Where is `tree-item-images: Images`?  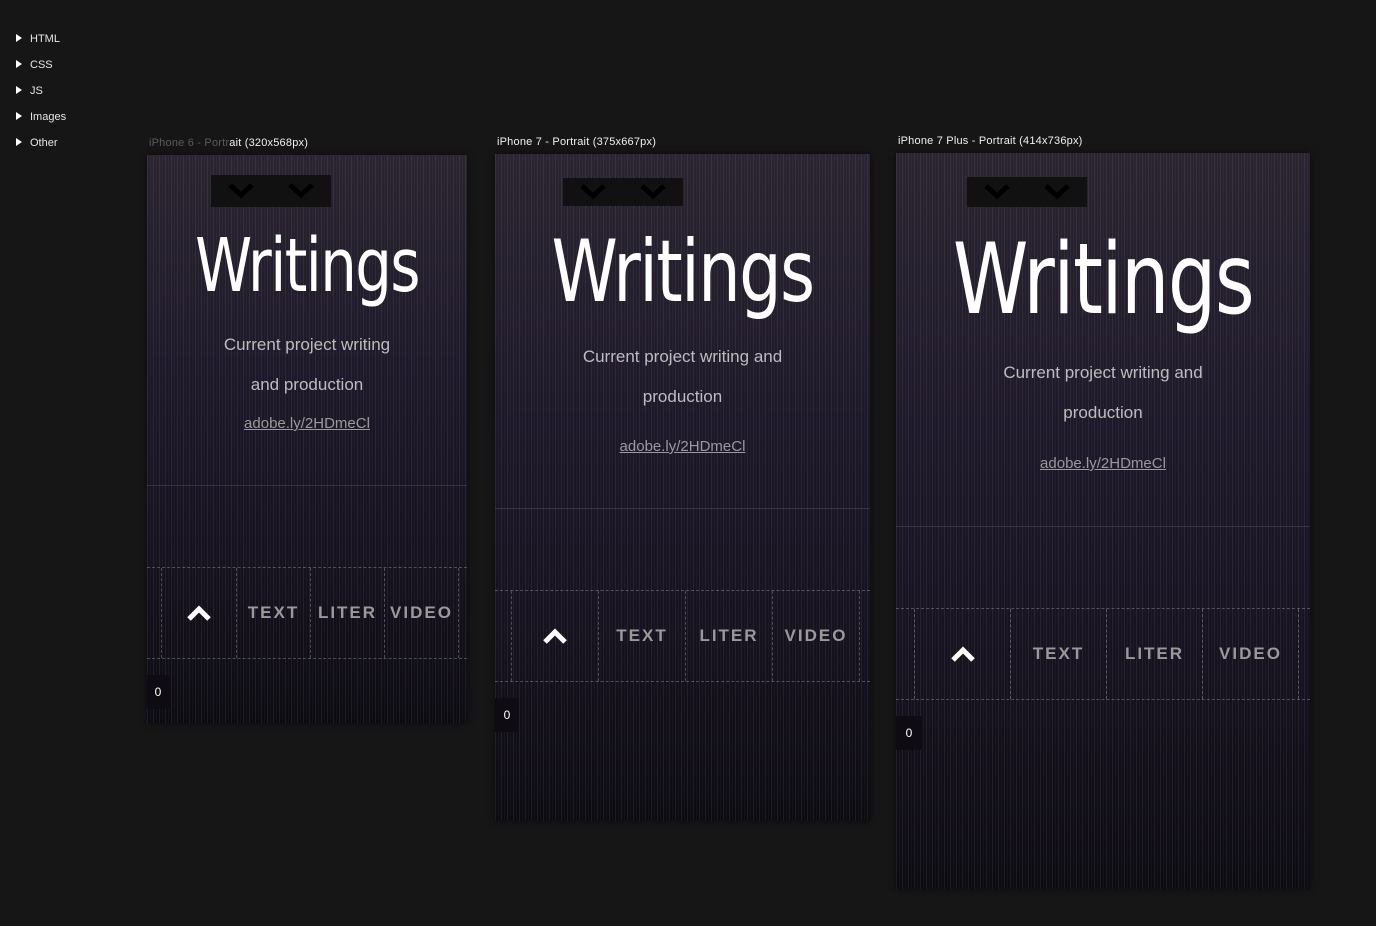 tree-item-images: Images is located at coordinates (41, 117).